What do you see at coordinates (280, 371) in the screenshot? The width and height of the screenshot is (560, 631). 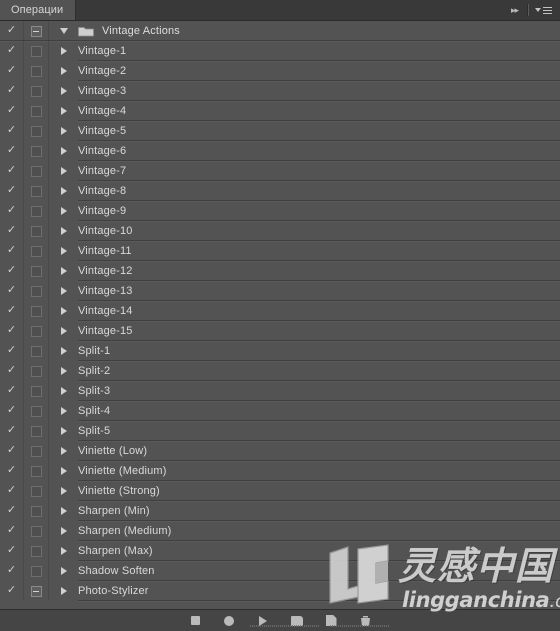 I see `action-row: ✓ Split-2` at bounding box center [280, 371].